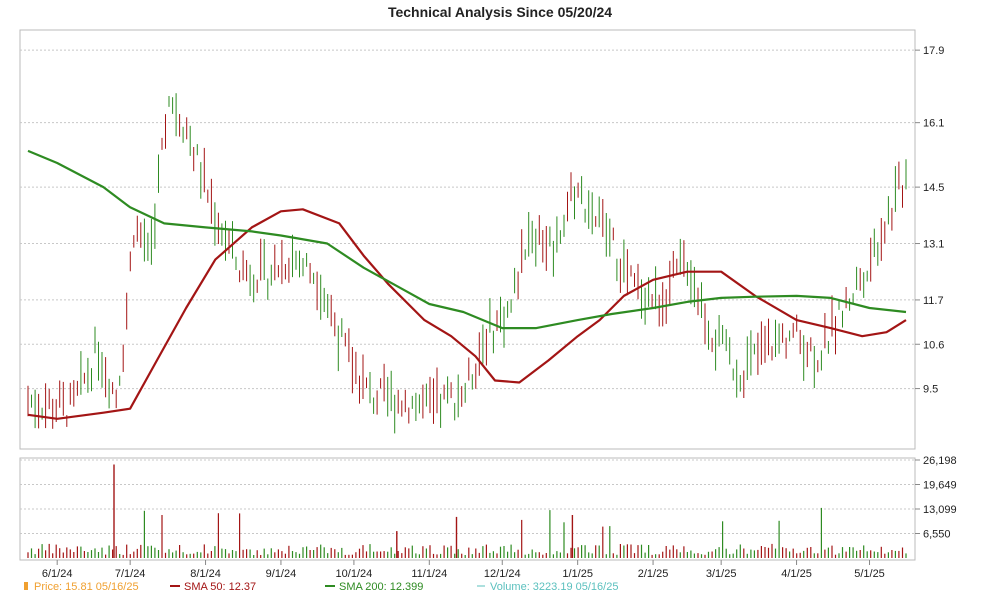  Describe the element at coordinates (940, 485) in the screenshot. I see `volume-tick-label: 19,649` at that location.